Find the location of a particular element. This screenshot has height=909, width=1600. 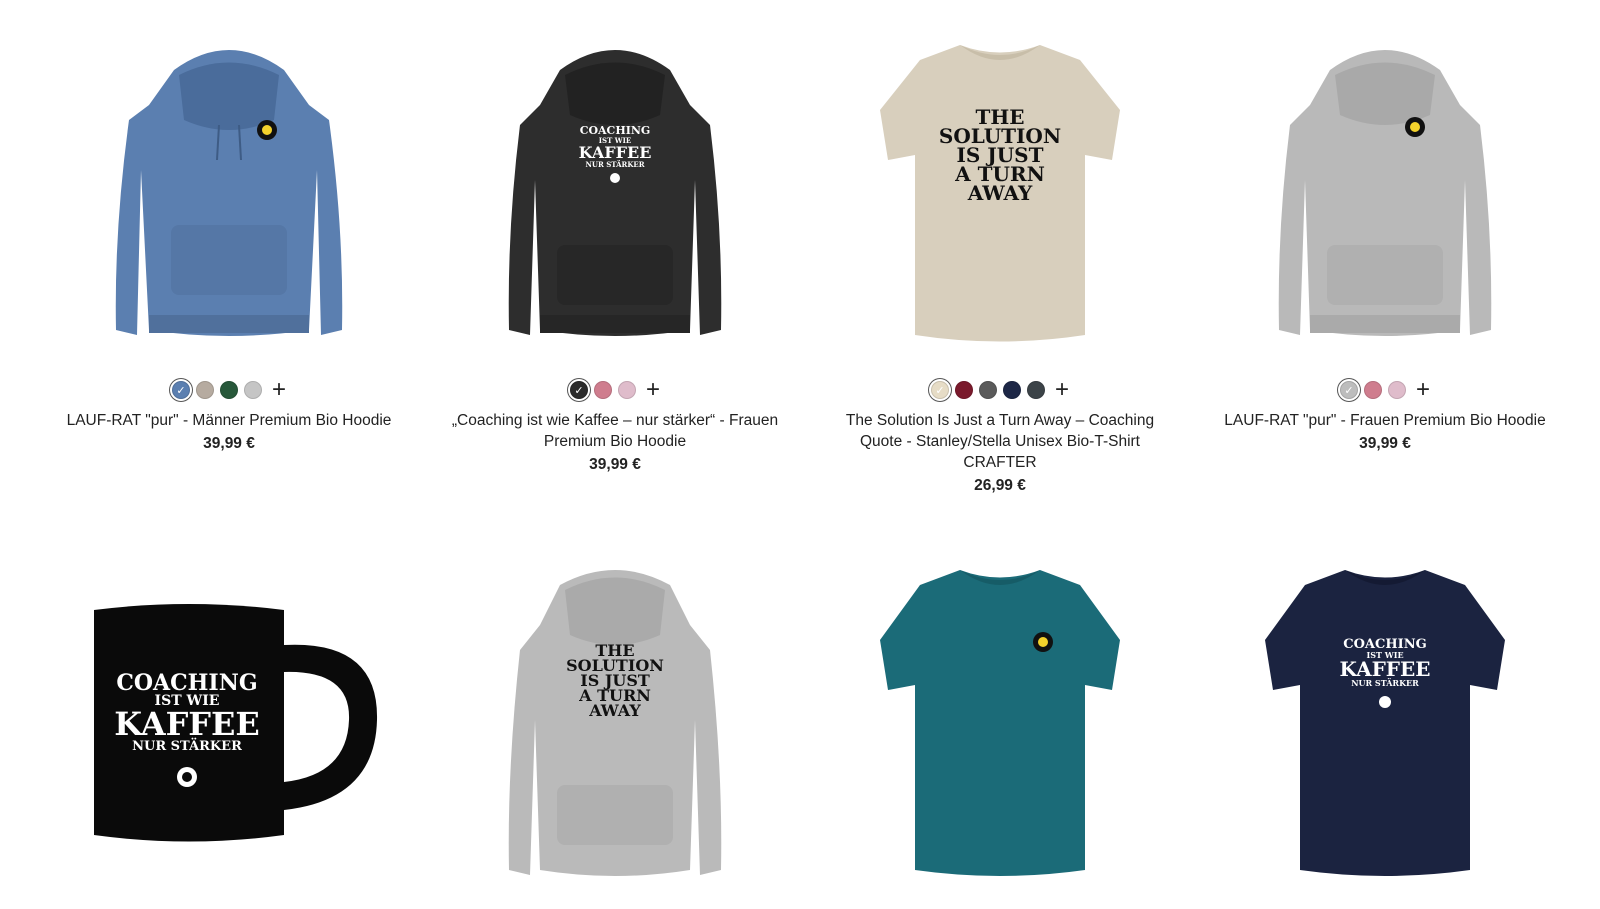

product-card: THE SOLUTION IS JUST A TURN AWAY is located at coordinates (615, 735).